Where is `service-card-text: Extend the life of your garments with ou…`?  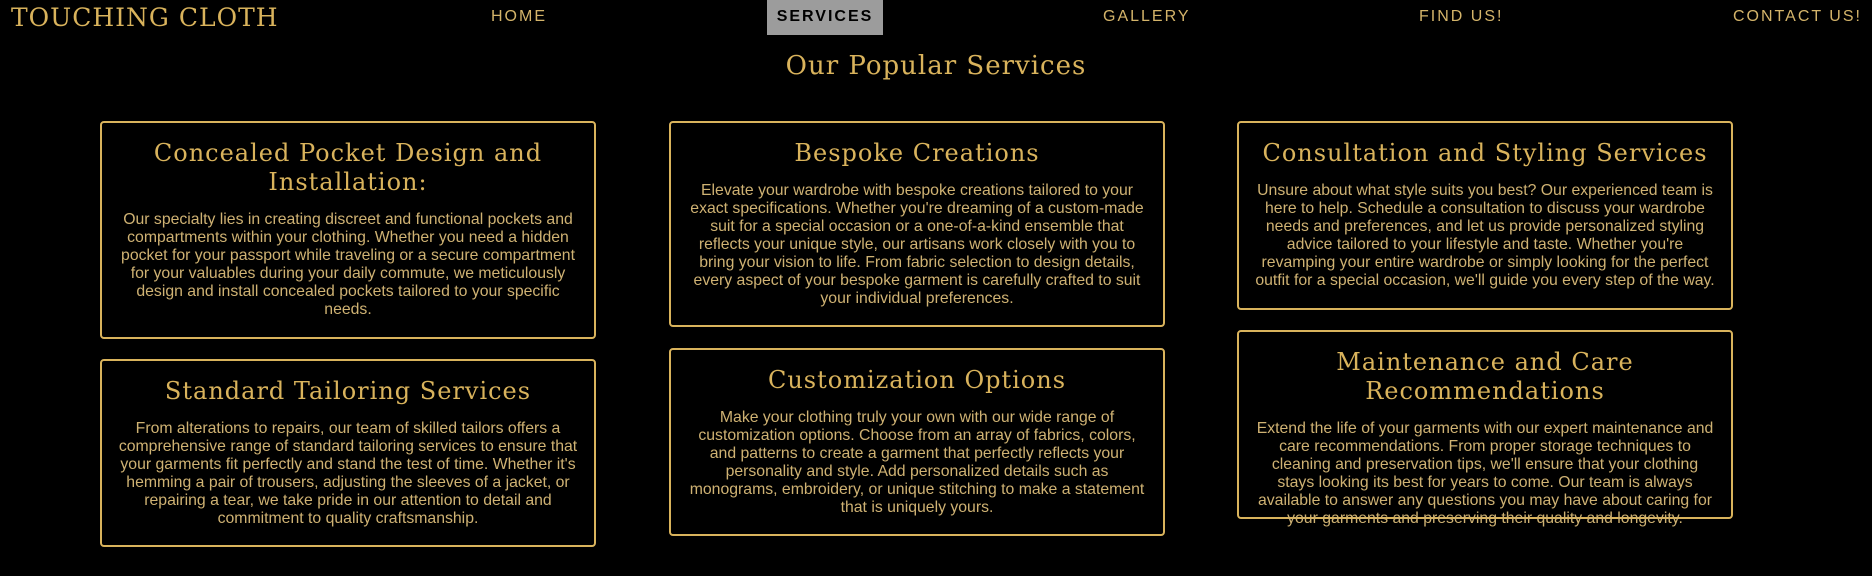 service-card-text: Extend the life of your garments with ou… is located at coordinates (1485, 473).